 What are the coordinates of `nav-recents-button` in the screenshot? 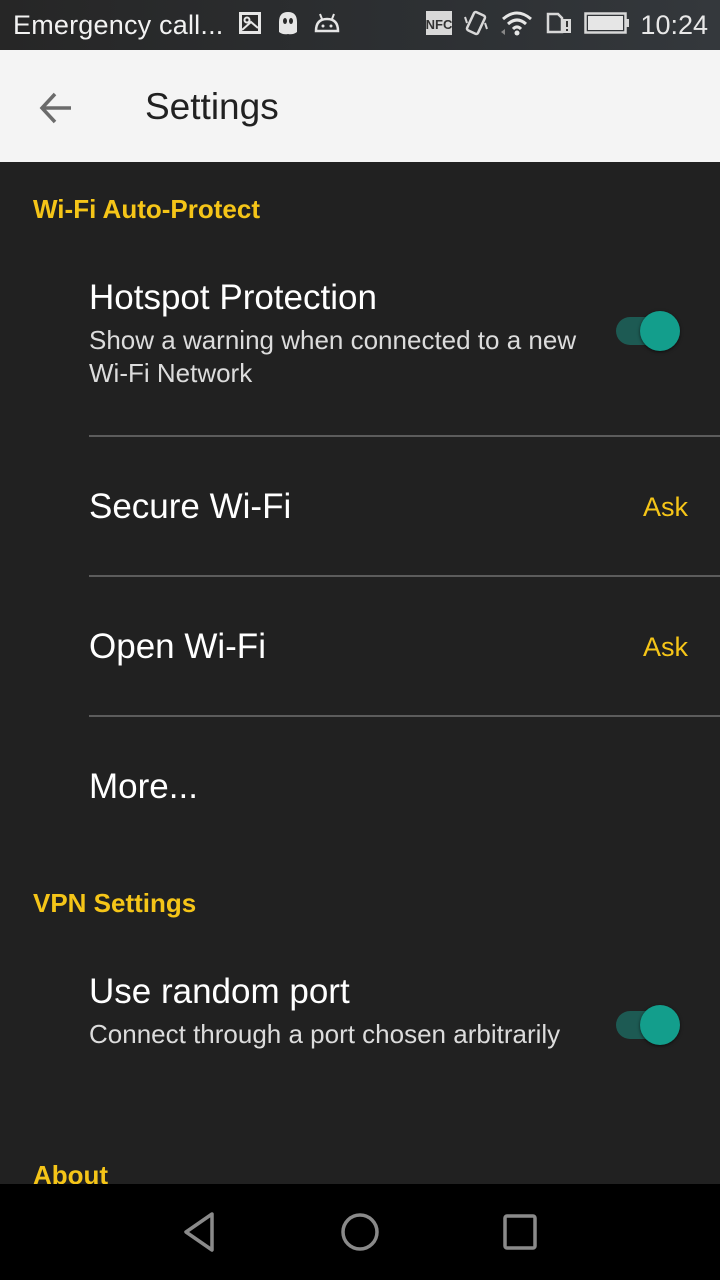 It's located at (520, 1232).